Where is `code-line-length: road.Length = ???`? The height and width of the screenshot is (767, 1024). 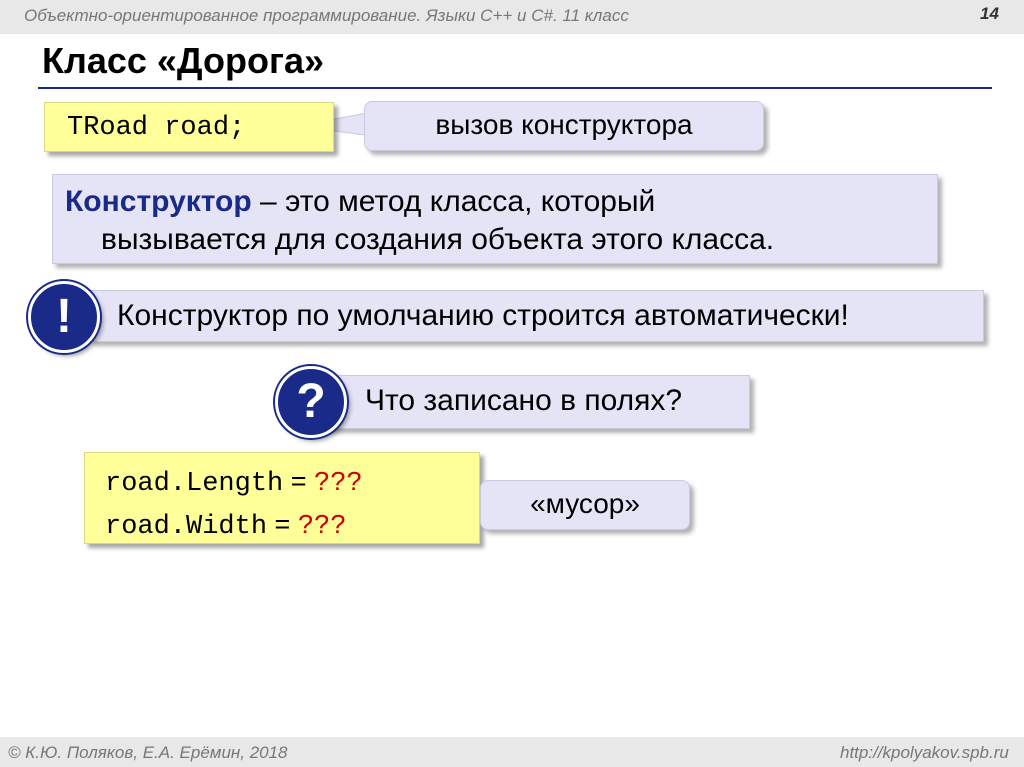
code-line-length: road.Length = ??? is located at coordinates (292, 482).